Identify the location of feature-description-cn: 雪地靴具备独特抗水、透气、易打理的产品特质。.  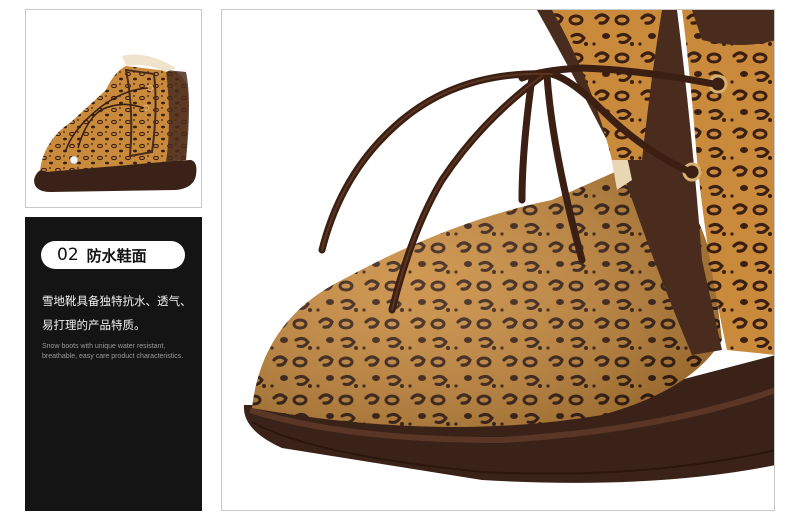
(117, 313).